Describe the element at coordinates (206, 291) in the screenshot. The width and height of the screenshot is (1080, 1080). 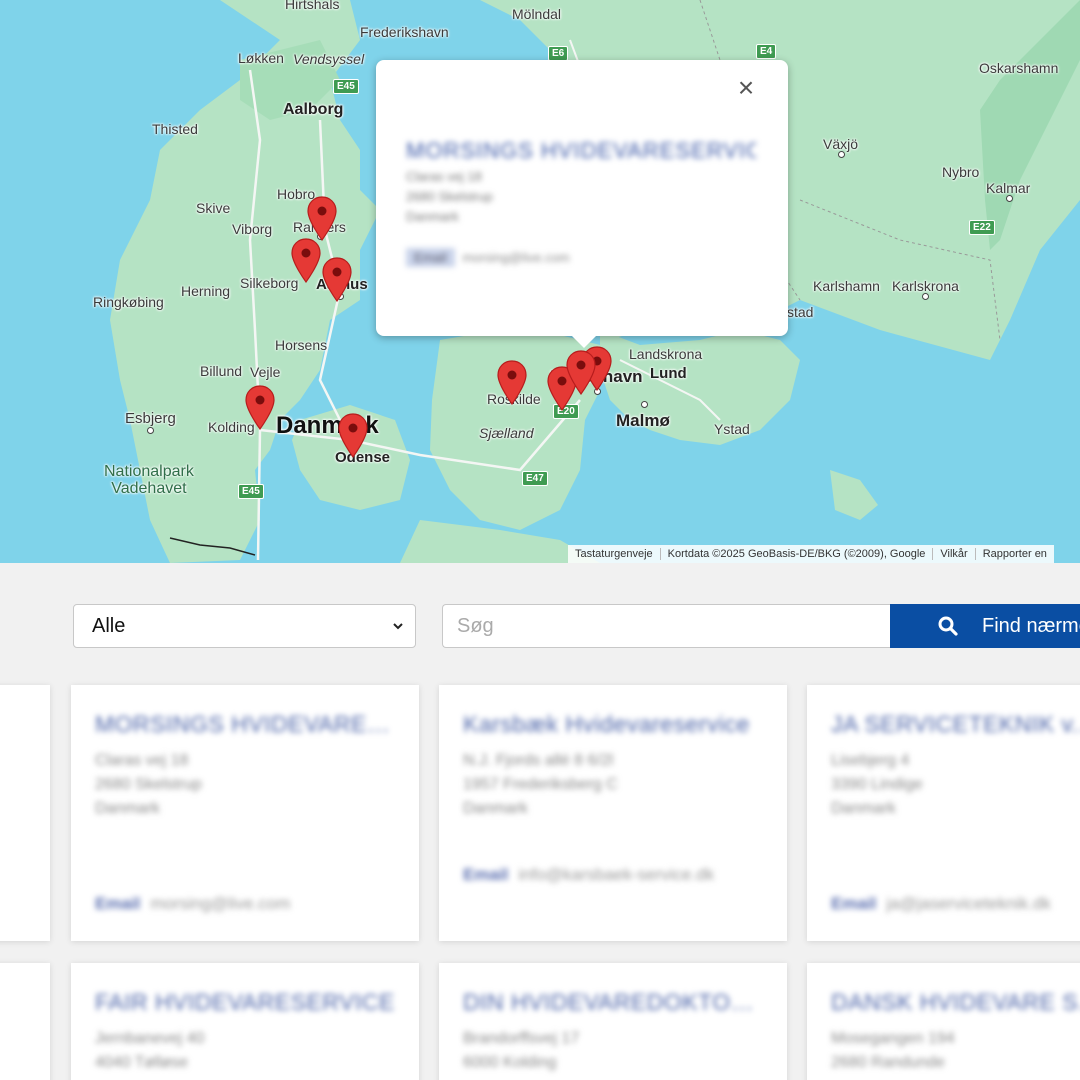
I see `label-herning: Herning` at that location.